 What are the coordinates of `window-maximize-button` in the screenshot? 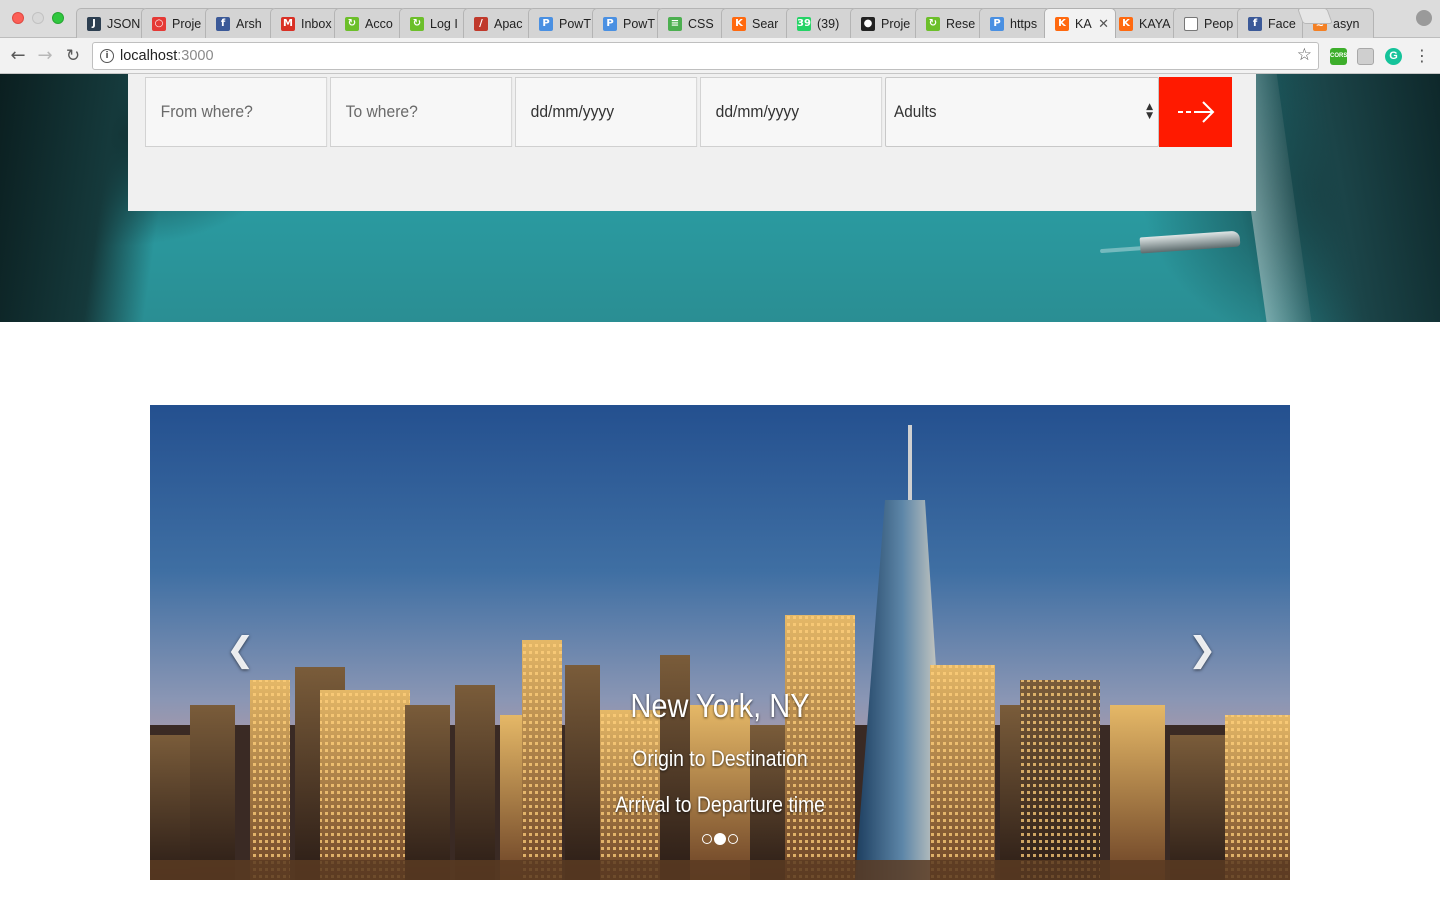 It's located at (58, 18).